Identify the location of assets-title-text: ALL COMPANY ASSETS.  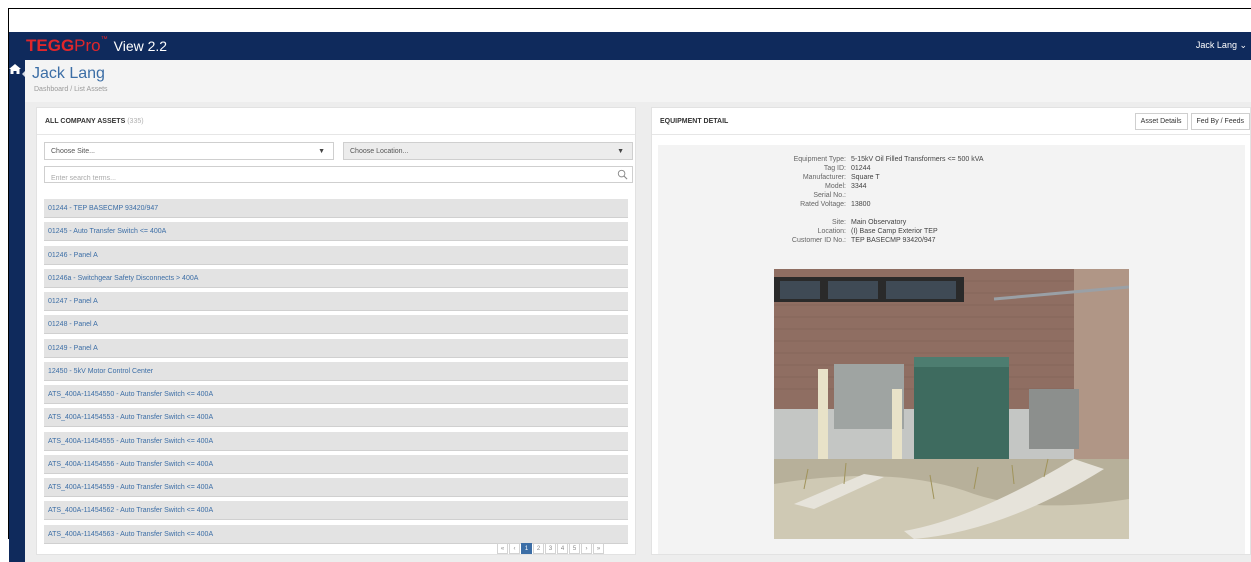
(85, 121).